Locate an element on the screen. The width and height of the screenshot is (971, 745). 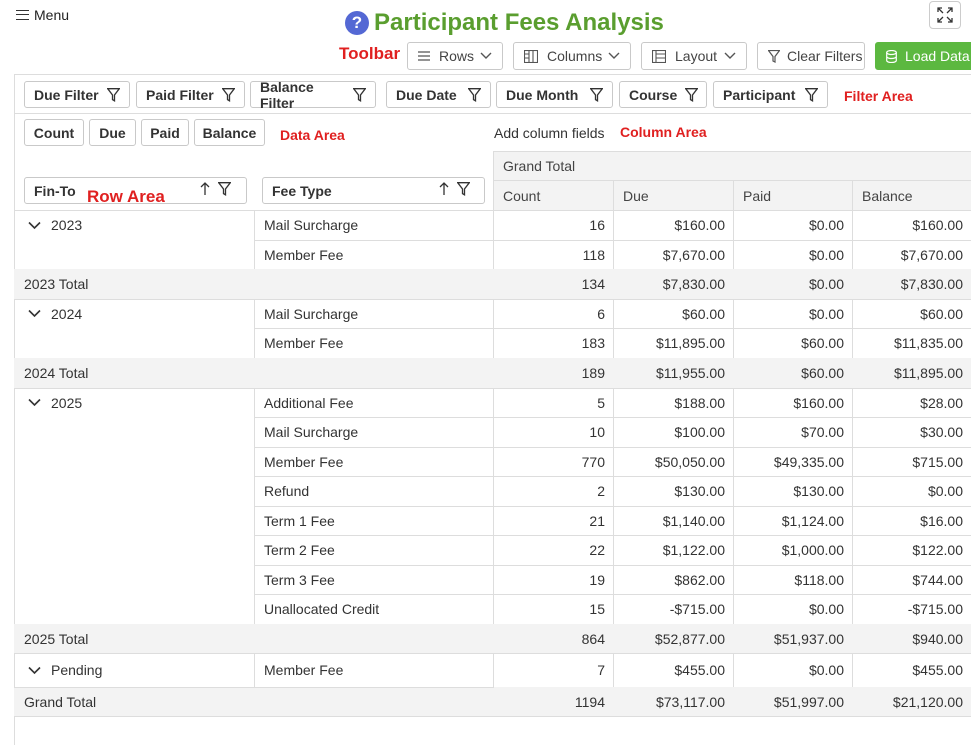
measure-header-paid: Paid is located at coordinates (757, 196).